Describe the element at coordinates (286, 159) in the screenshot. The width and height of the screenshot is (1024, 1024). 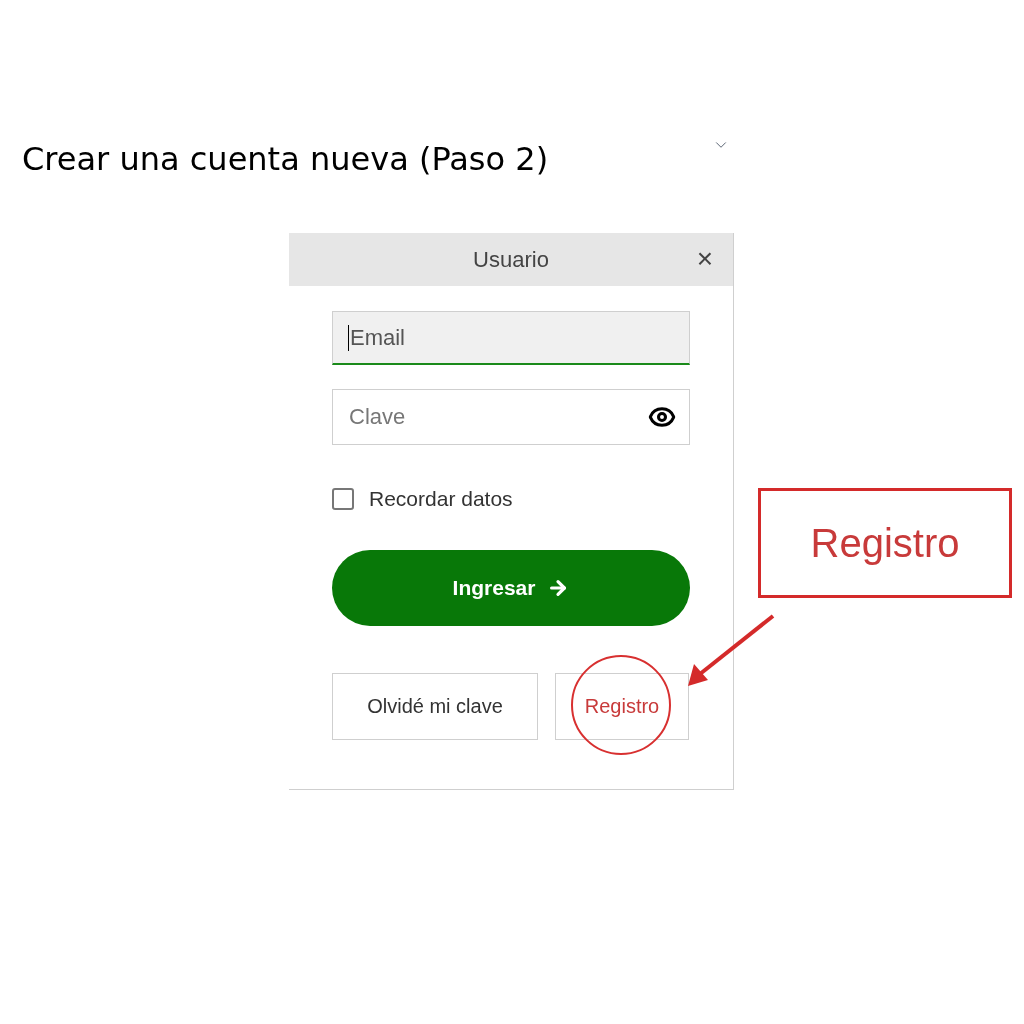
I see `page-title: Crear una cuenta nueva (Paso 2)` at that location.